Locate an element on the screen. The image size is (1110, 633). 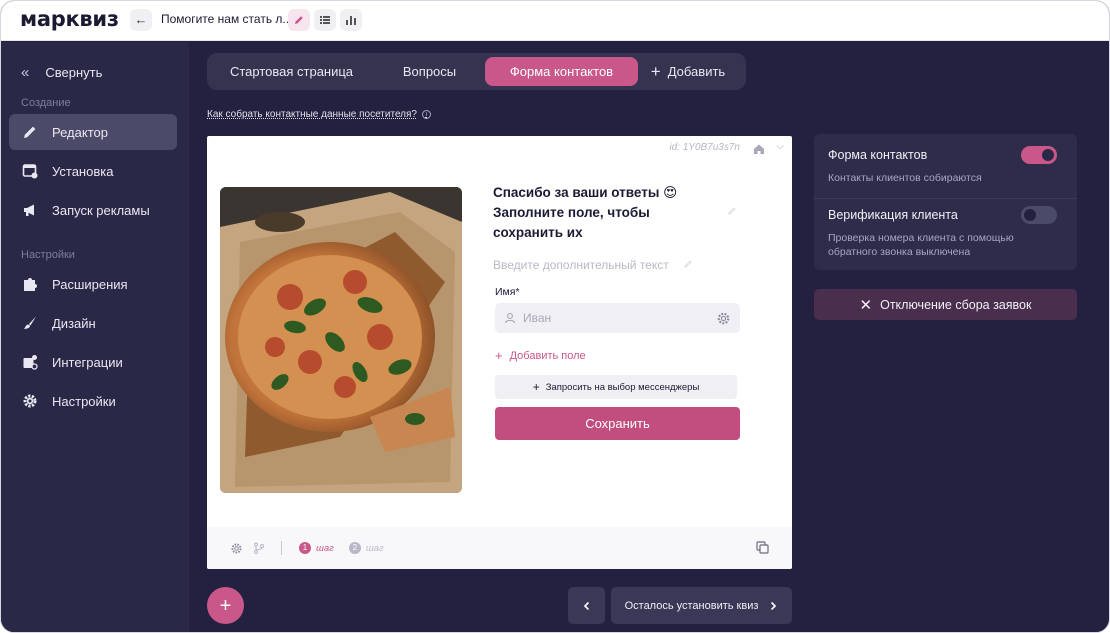
step-1: 1 шаг is located at coordinates (316, 548).